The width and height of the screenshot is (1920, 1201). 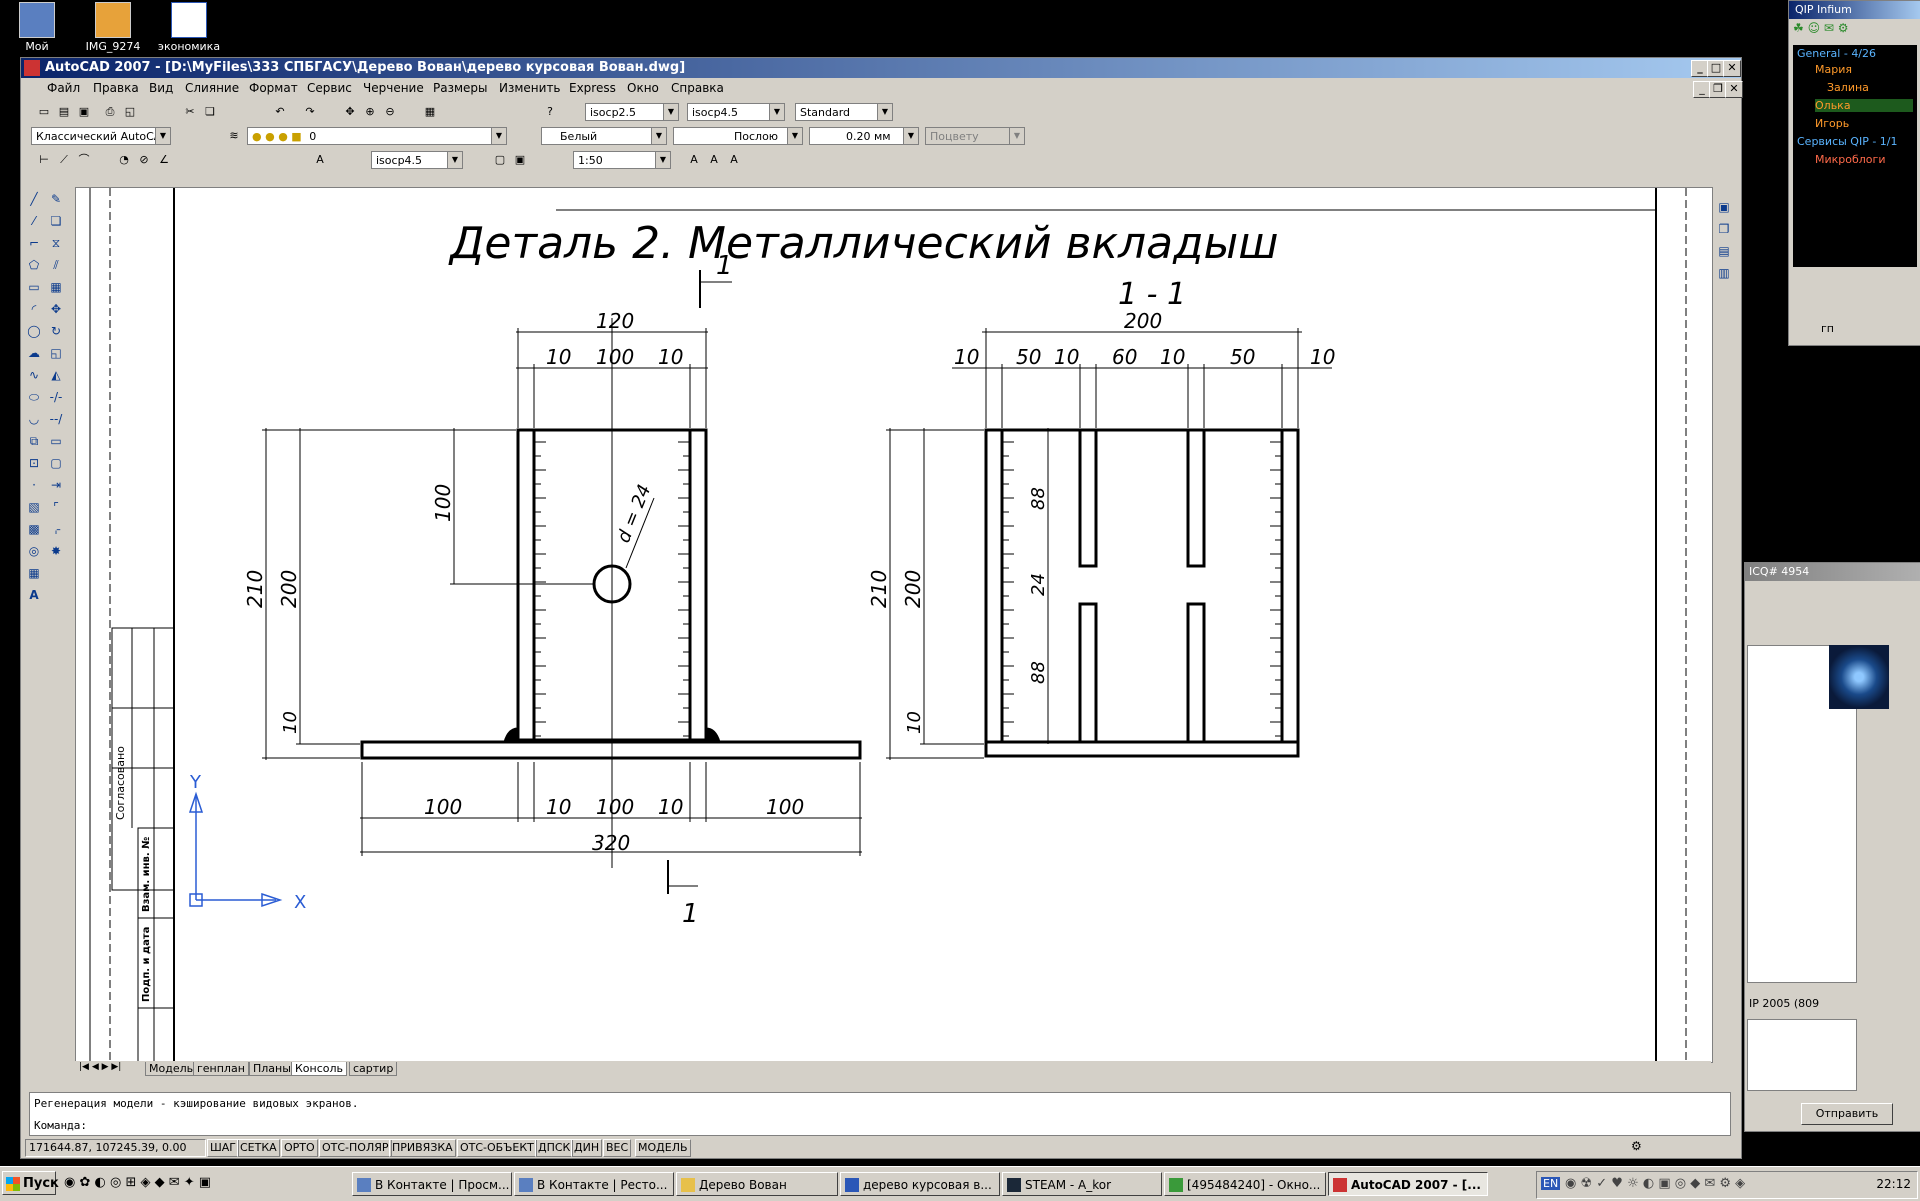 I want to click on polygon-icon: ⬠, so click(x=34, y=265).